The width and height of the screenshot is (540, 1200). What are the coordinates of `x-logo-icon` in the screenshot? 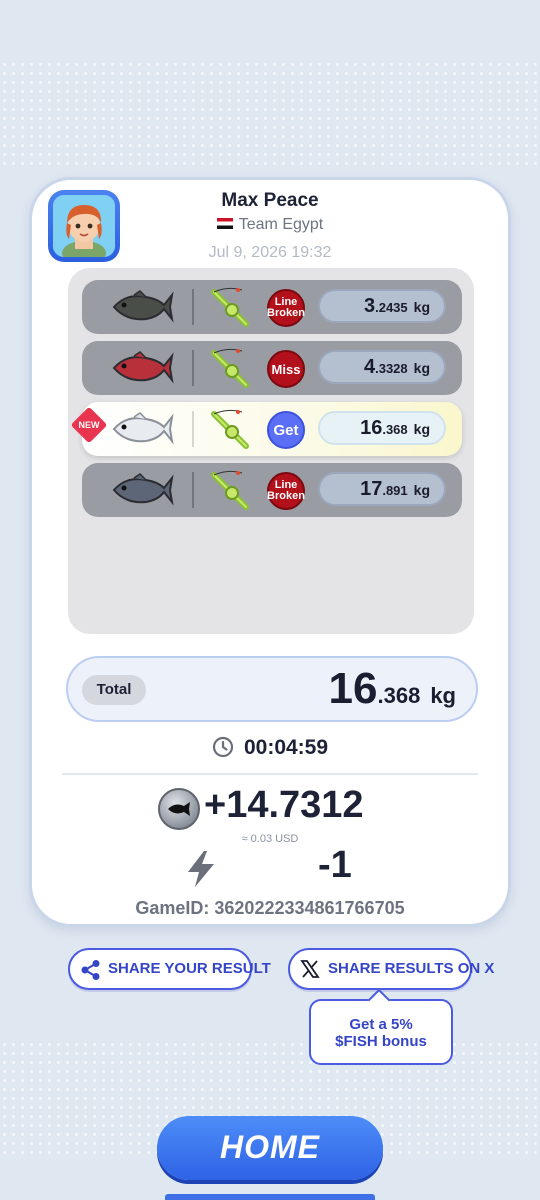 It's located at (310, 969).